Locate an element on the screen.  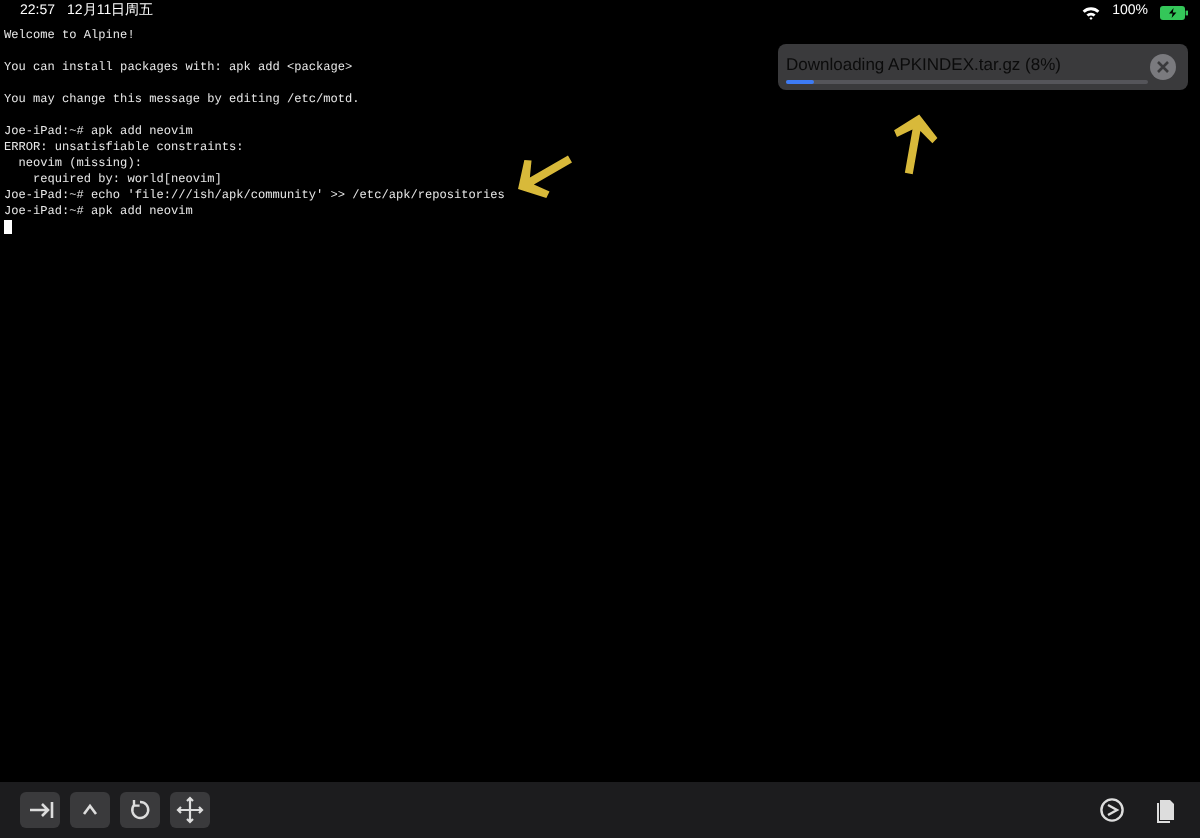
move-icon is located at coordinates (190, 810).